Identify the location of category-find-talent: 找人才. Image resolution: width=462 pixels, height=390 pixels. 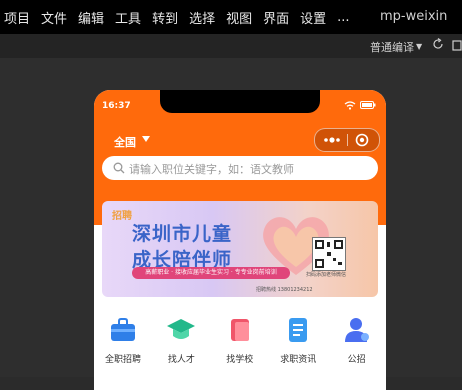
(181, 340).